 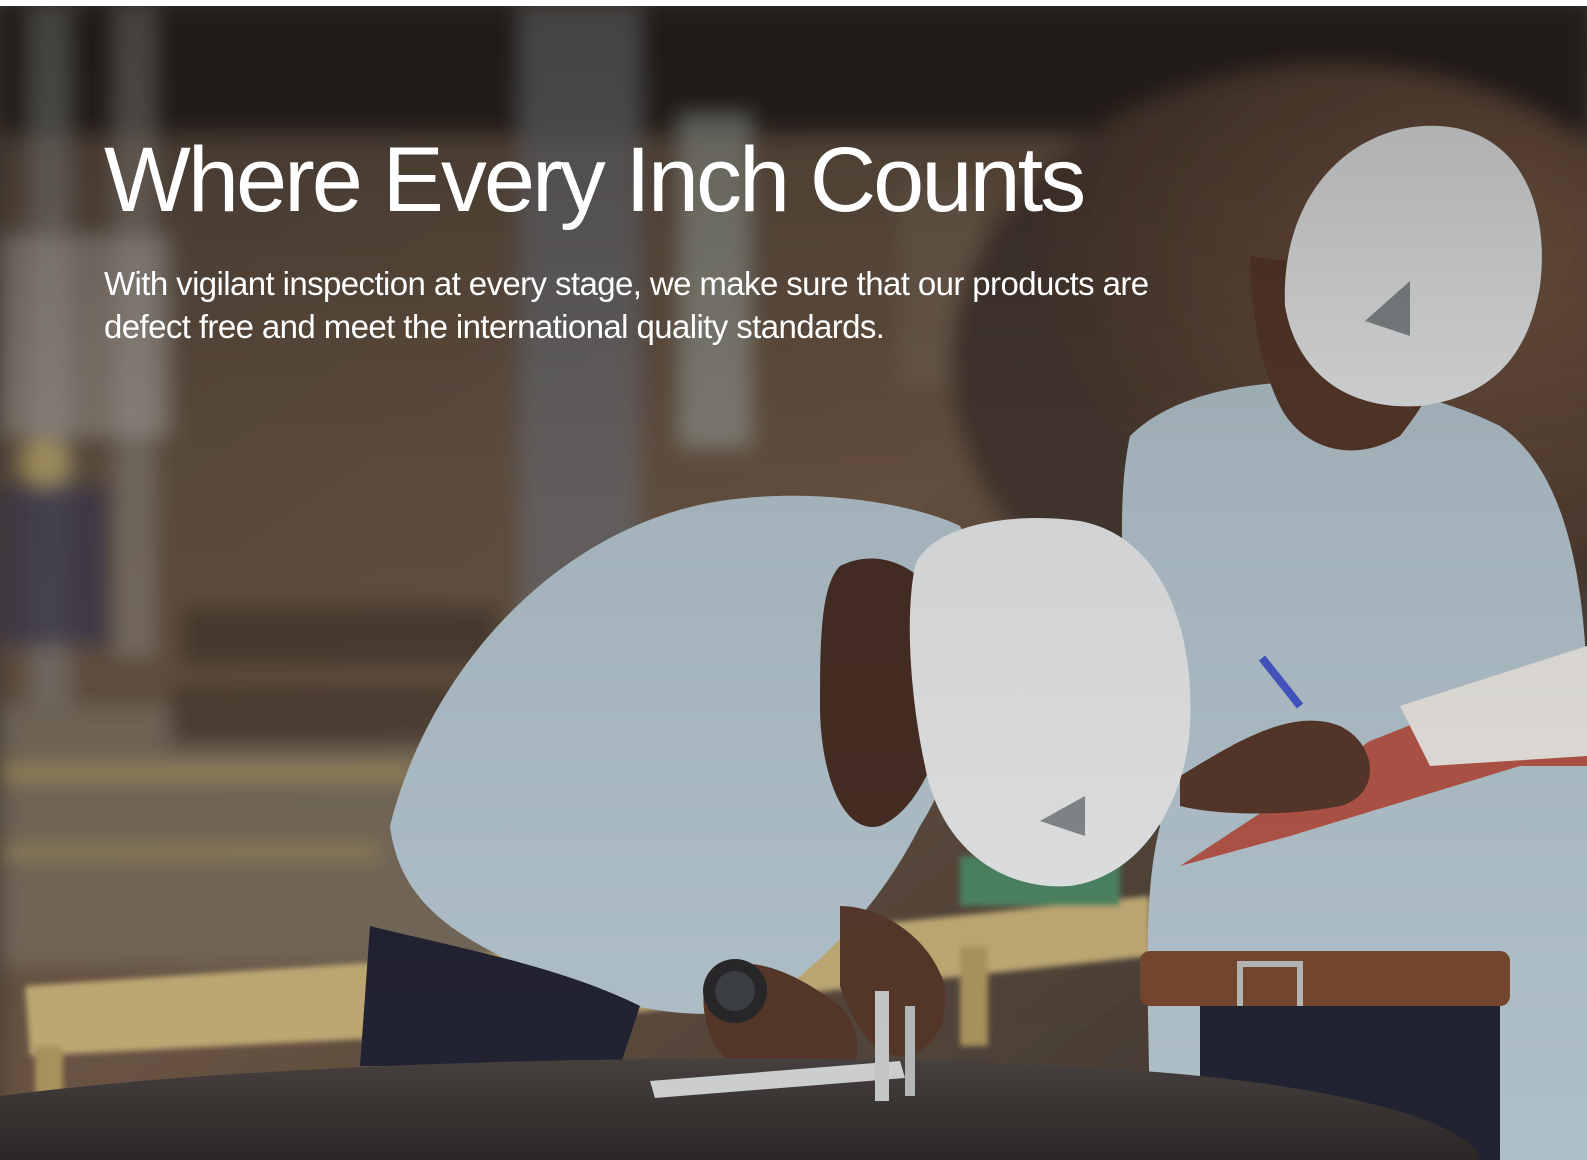 What do you see at coordinates (595, 180) in the screenshot?
I see `hero-headline: Where Every Inch Counts` at bounding box center [595, 180].